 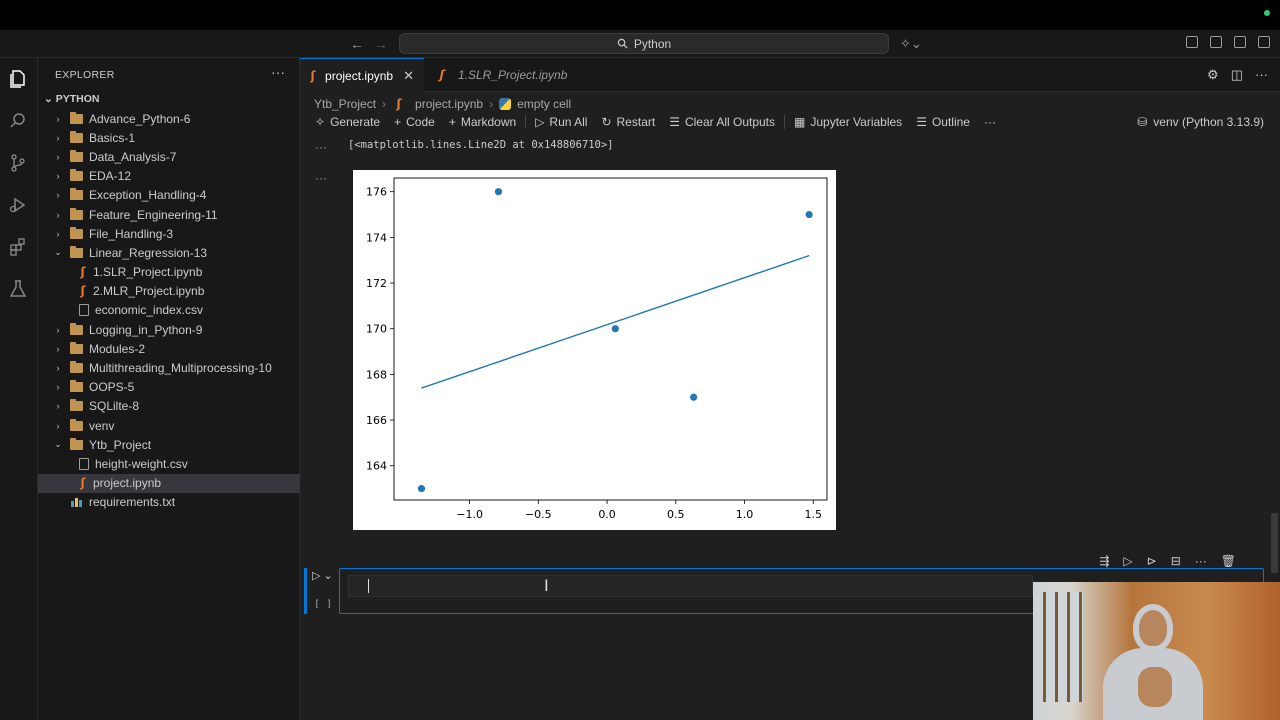 I want to click on tree-item: › venv, so click(x=169, y=425).